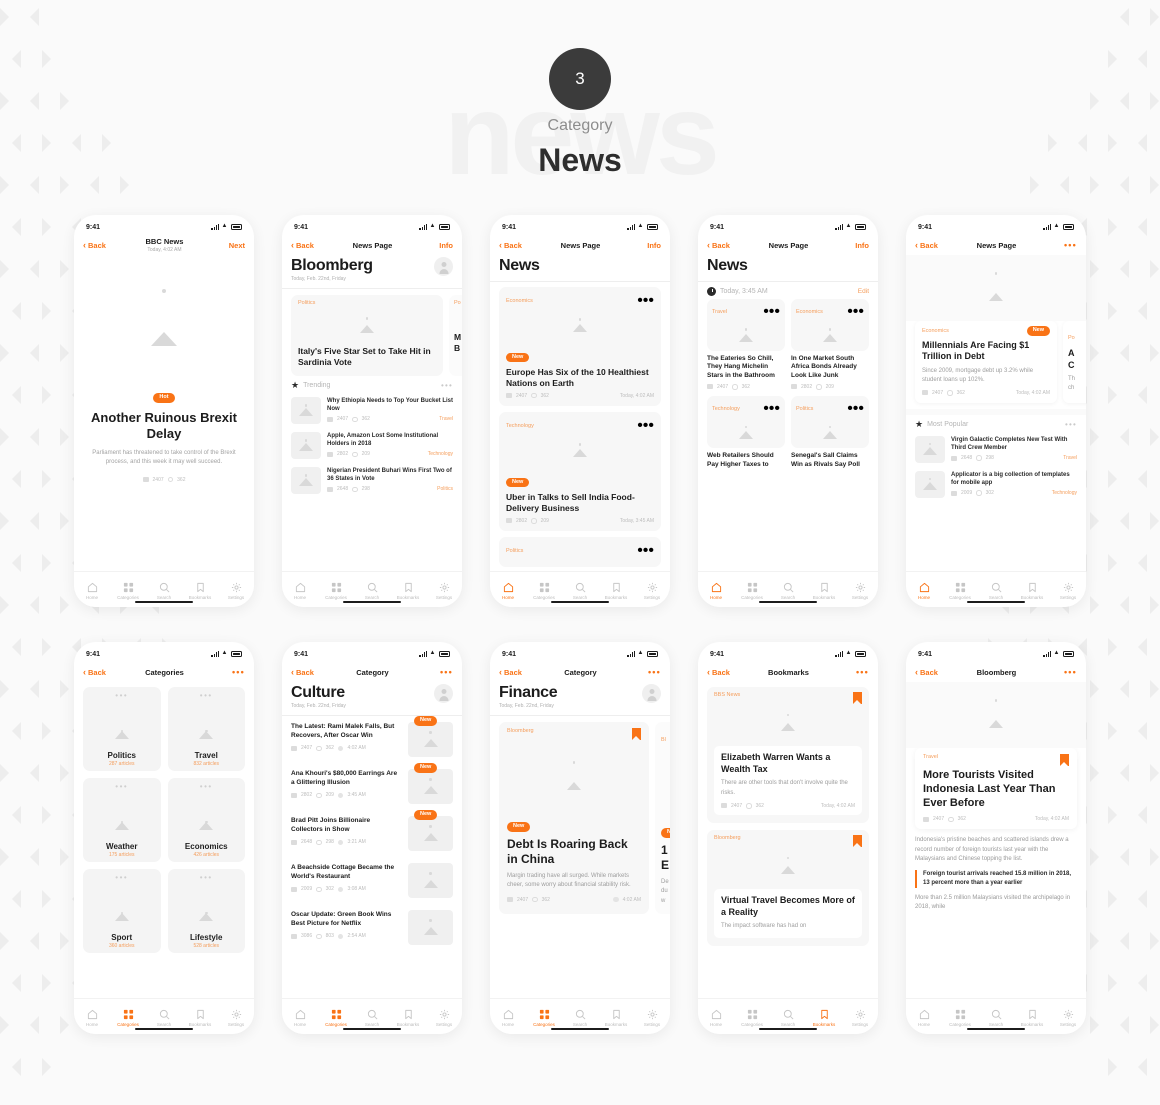  What do you see at coordinates (122, 820) in the screenshot?
I see `category-card: ••• Weather 175 articles` at bounding box center [122, 820].